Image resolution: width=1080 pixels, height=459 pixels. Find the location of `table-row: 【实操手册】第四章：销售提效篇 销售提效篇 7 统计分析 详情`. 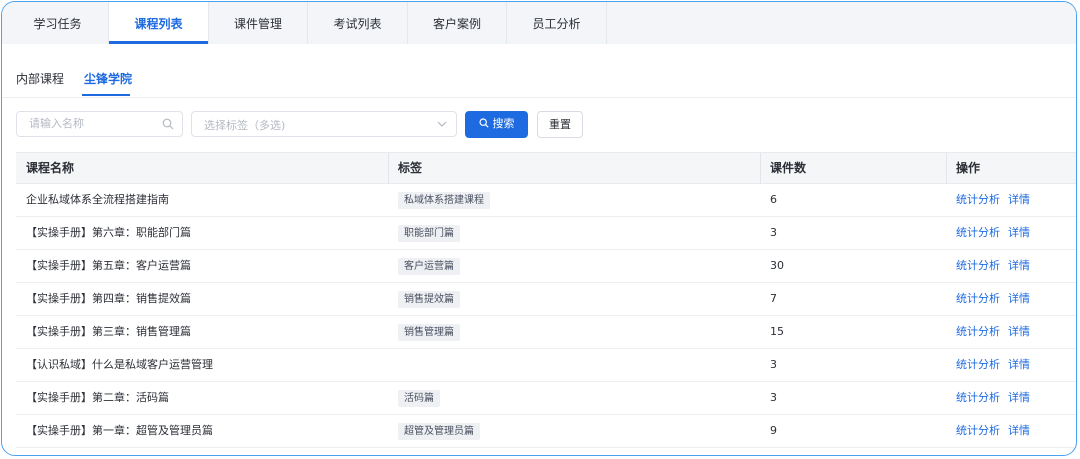

table-row: 【实操手册】第四章：销售提效篇 销售提效篇 7 统计分析 详情 is located at coordinates (546, 299).